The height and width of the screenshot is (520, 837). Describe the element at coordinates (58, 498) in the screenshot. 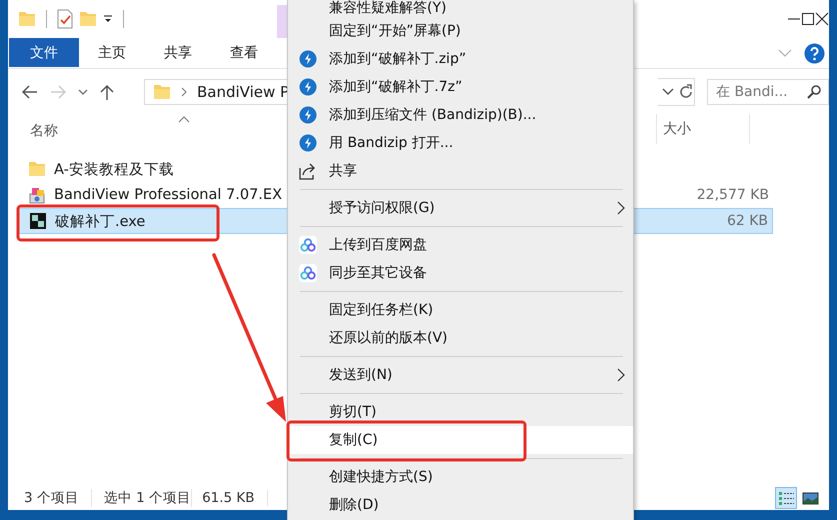

I see `item-count: 3 个项目` at that location.